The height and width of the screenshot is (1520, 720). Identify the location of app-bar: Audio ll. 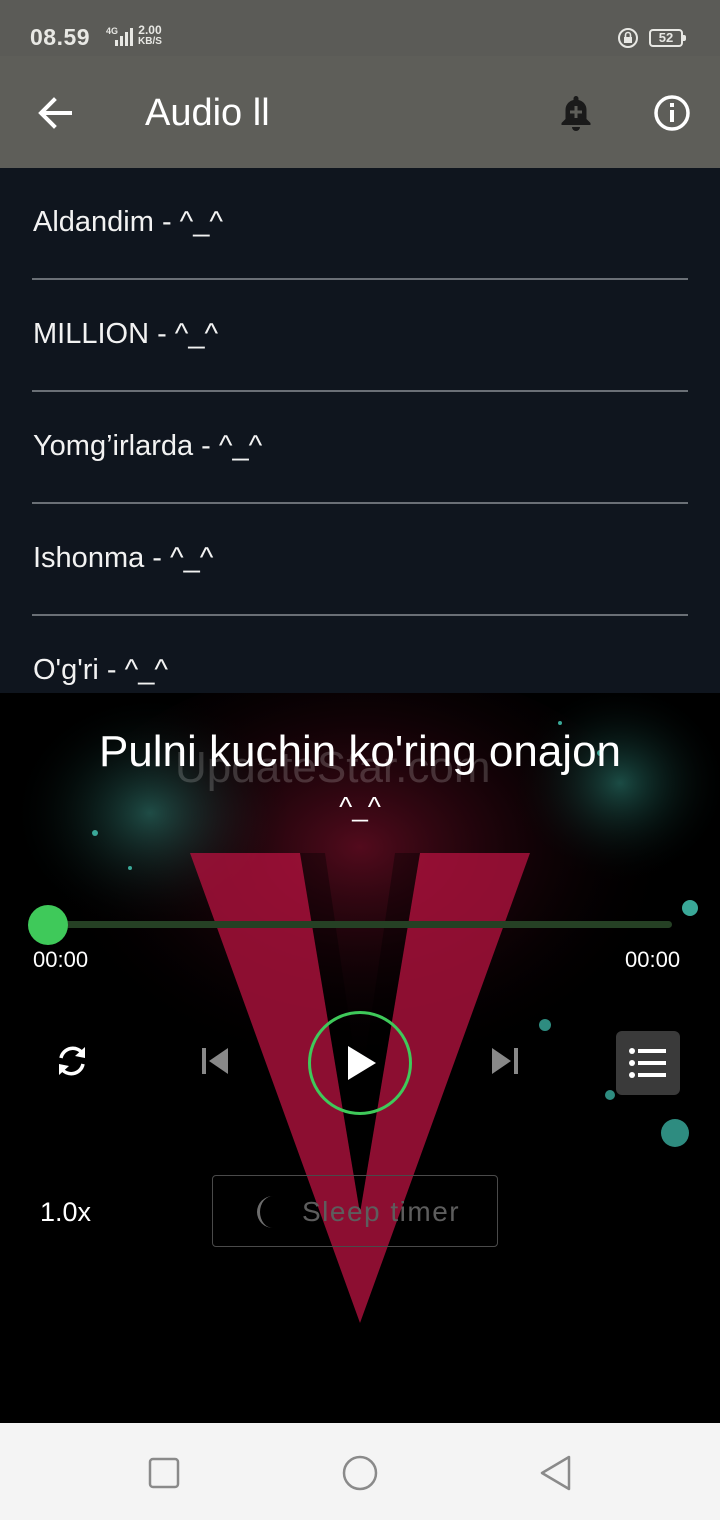
(360, 112).